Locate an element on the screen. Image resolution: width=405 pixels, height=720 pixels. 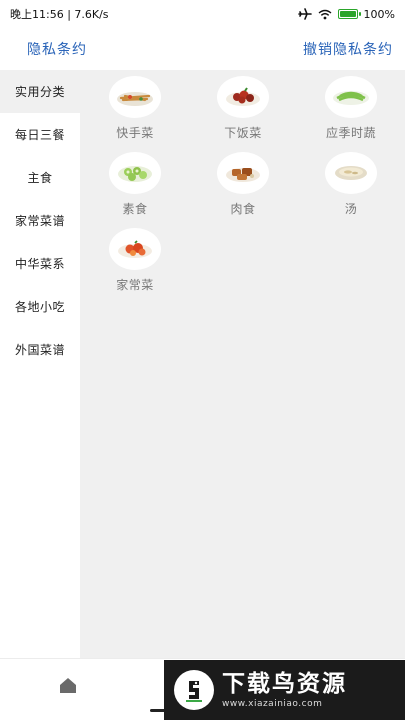
sidebar-item-label: 各地小吃 is located at coordinates (39, 307).